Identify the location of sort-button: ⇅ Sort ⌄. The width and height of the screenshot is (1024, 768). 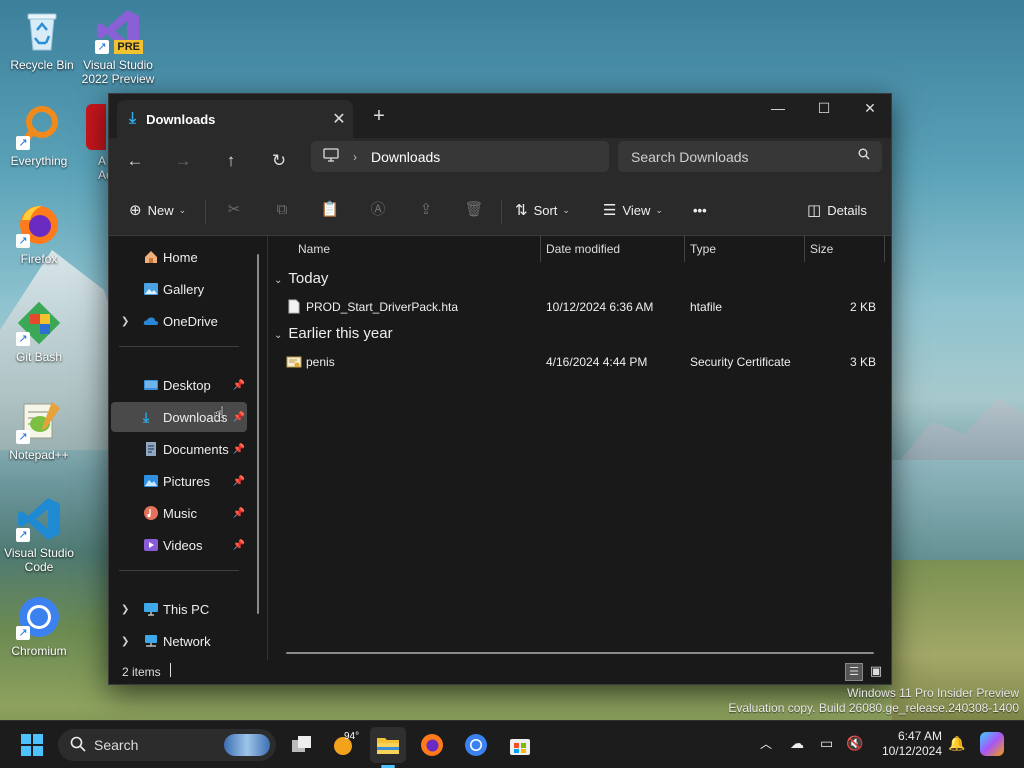
(542, 210).